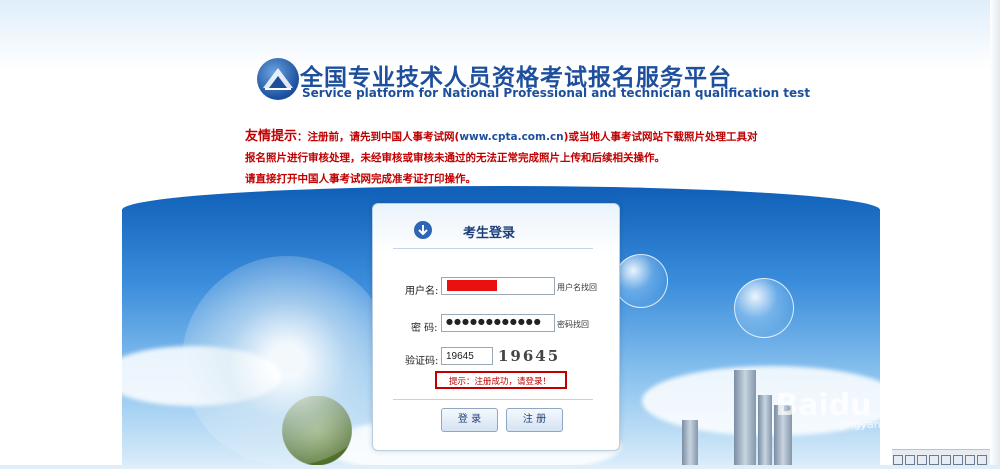 Image resolution: width=1000 pixels, height=469 pixels. Describe the element at coordinates (422, 291) in the screenshot. I see `username-label: 用户名:` at that location.